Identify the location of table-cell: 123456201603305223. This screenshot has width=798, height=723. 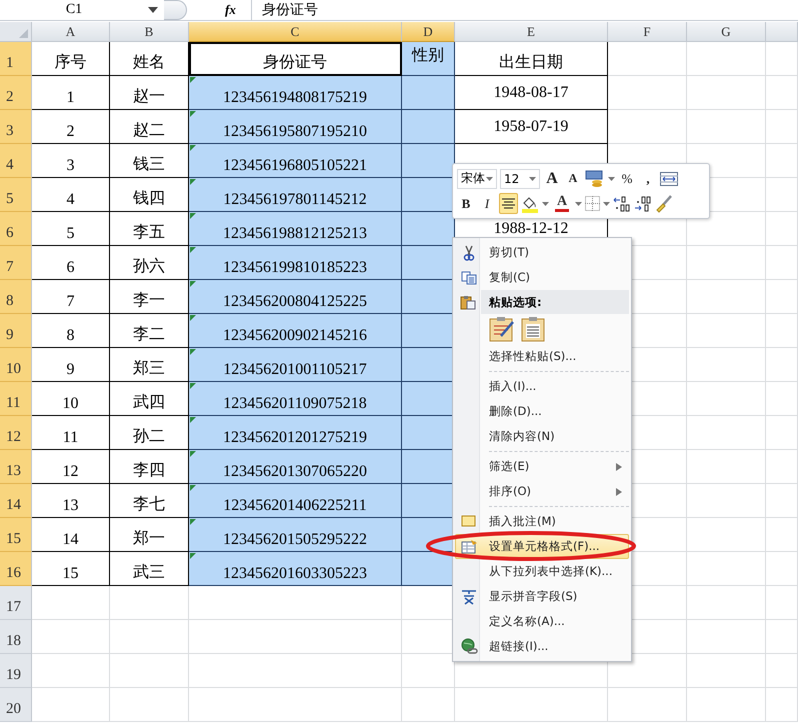
(295, 569).